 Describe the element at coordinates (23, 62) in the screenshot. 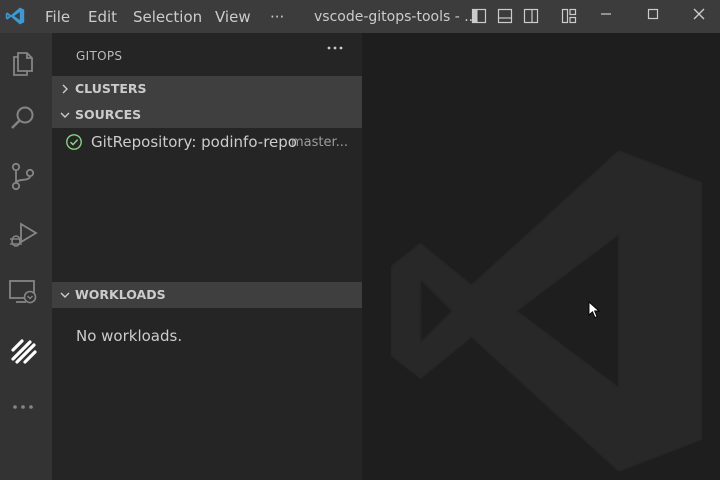

I see `explorer-icon` at that location.